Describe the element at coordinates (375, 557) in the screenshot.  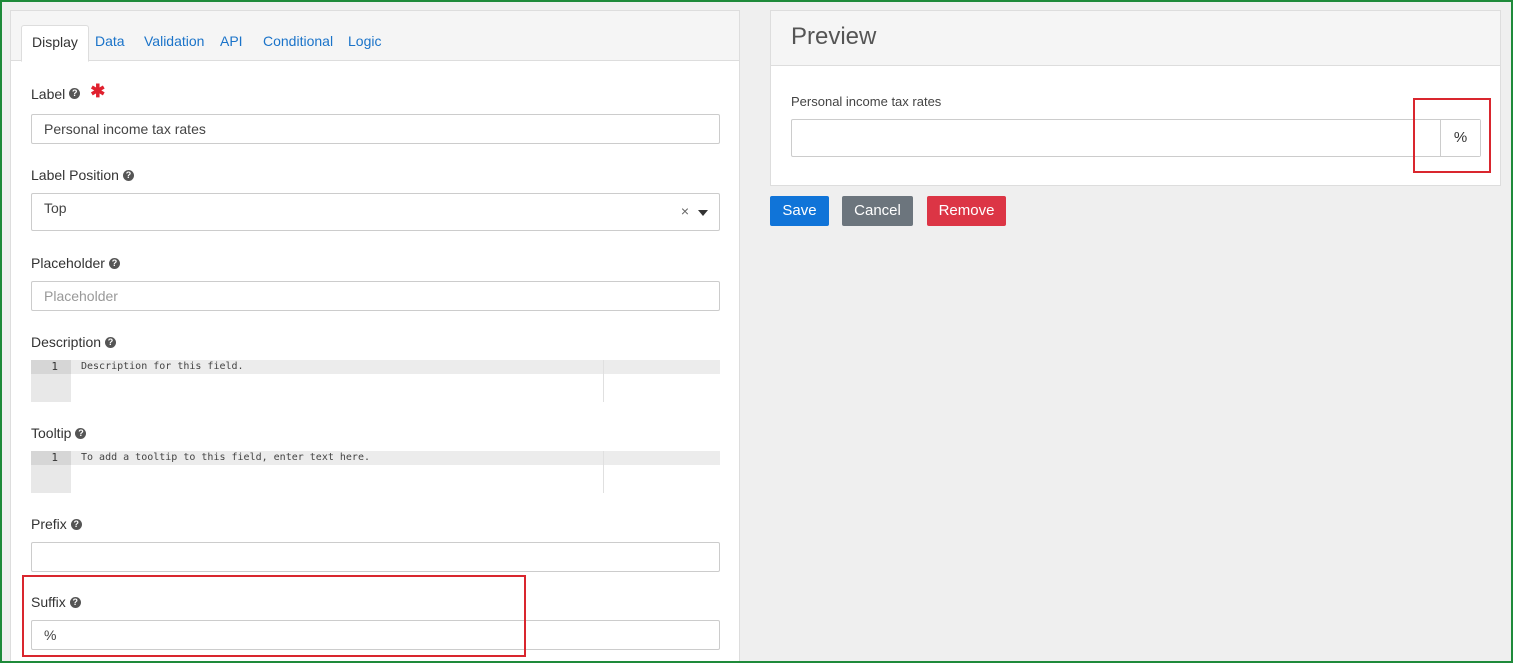
I see `prefix-input` at that location.